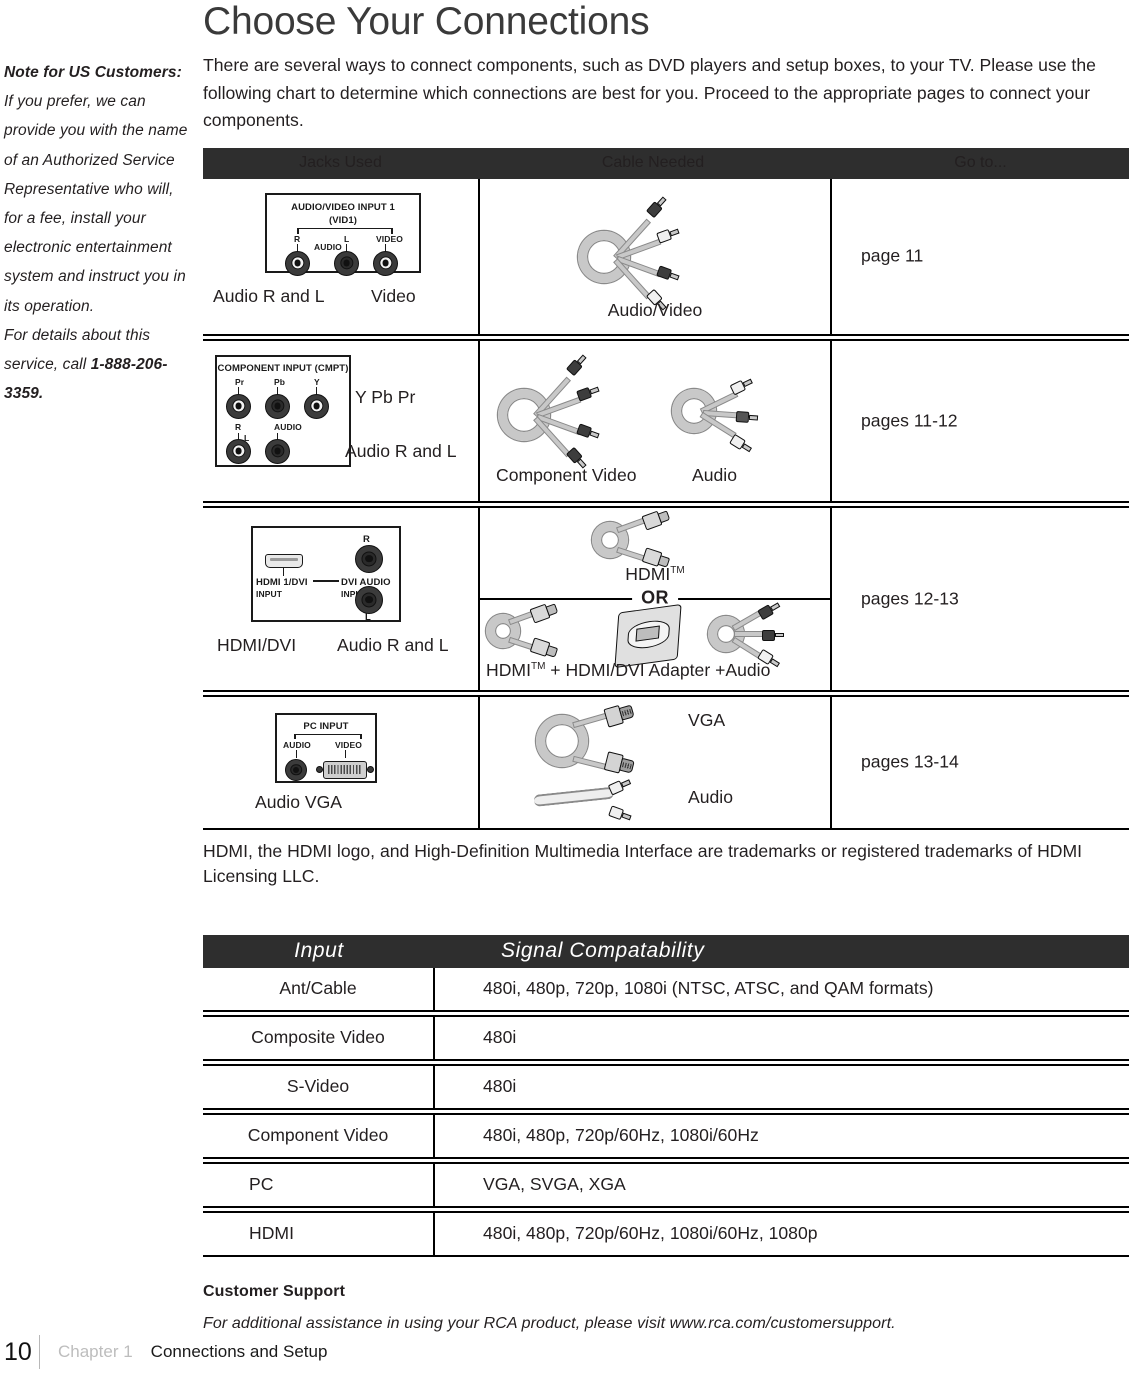 Image resolution: width=1129 pixels, height=1381 pixels. I want to click on row2-cable-caption-audio: Audio, so click(714, 474).